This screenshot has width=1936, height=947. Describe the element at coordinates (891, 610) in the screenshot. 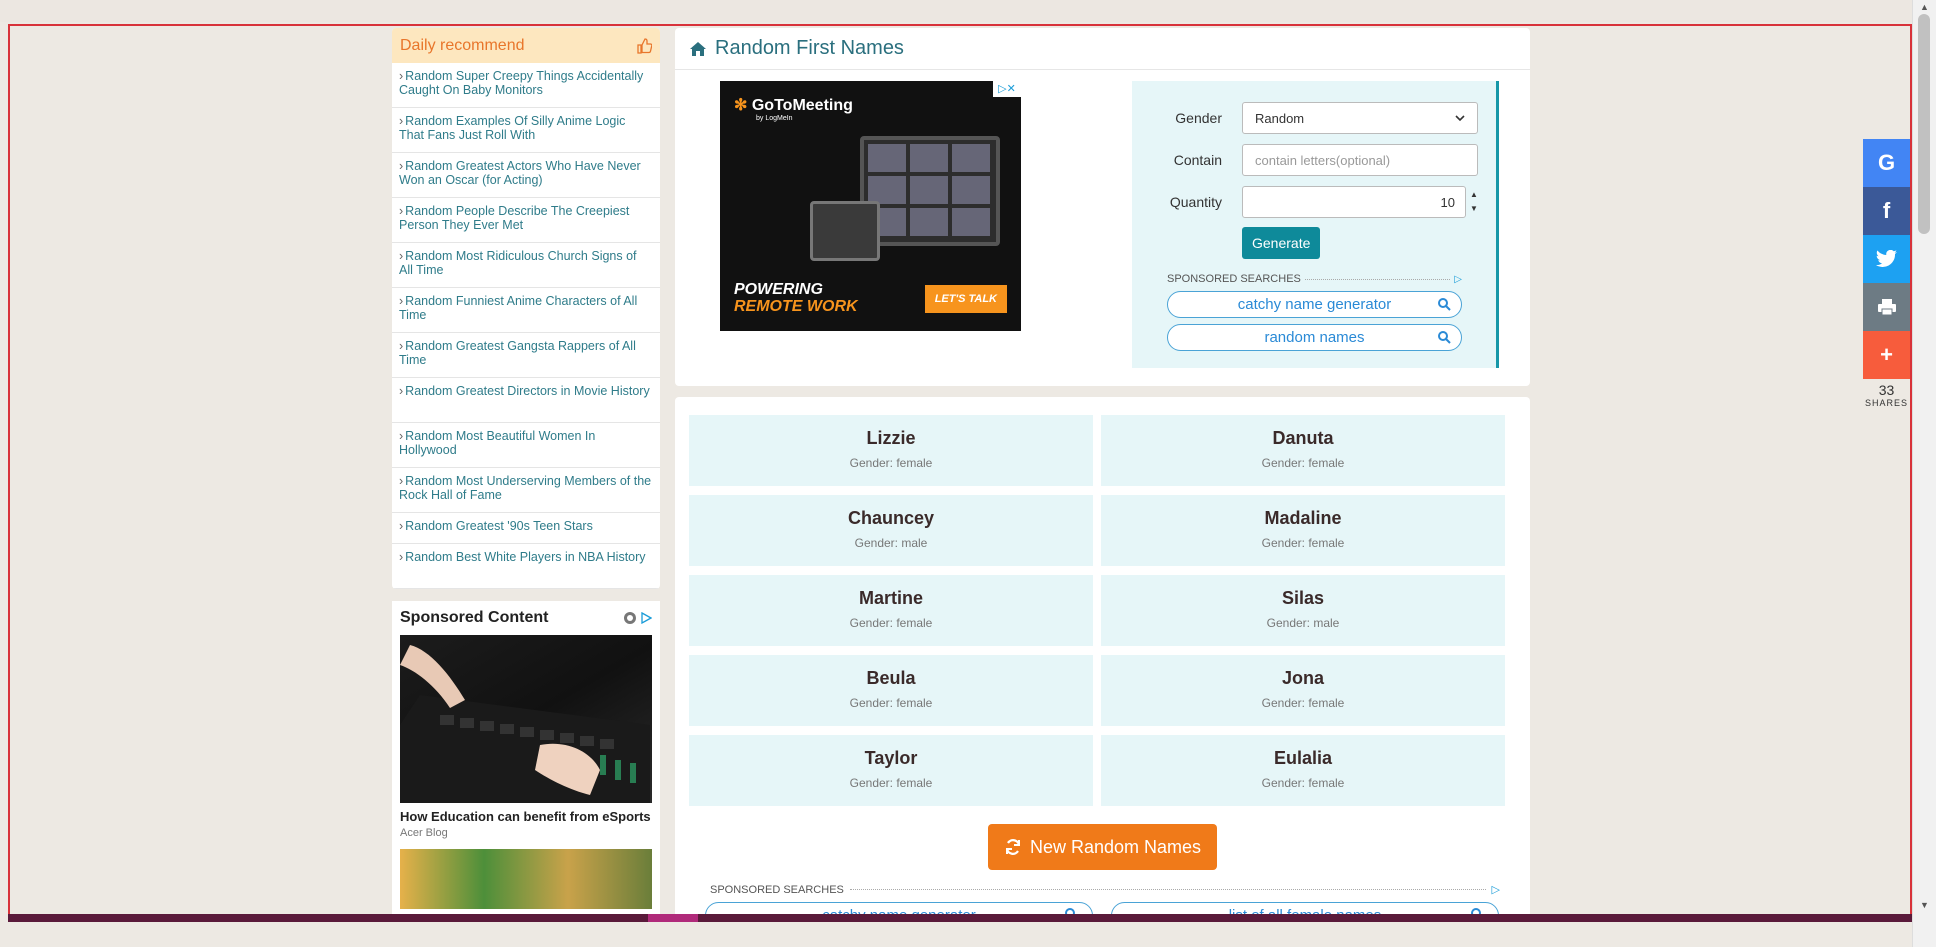

I see `name-card: Martine Gender: female` at that location.